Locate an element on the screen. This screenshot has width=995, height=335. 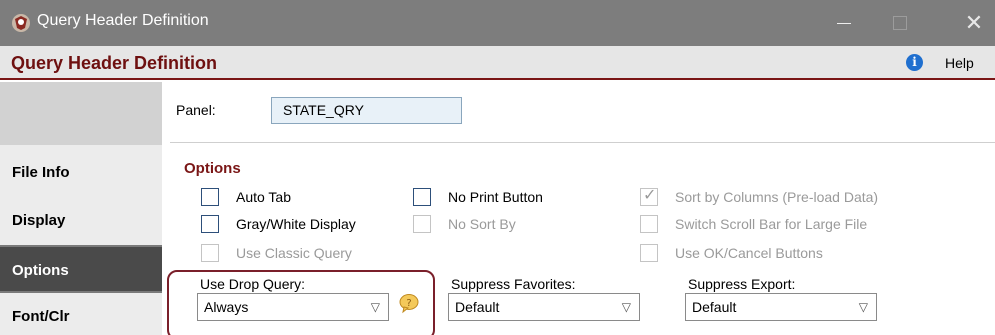
use-drop-query-select: Always ▽ is located at coordinates (293, 307).